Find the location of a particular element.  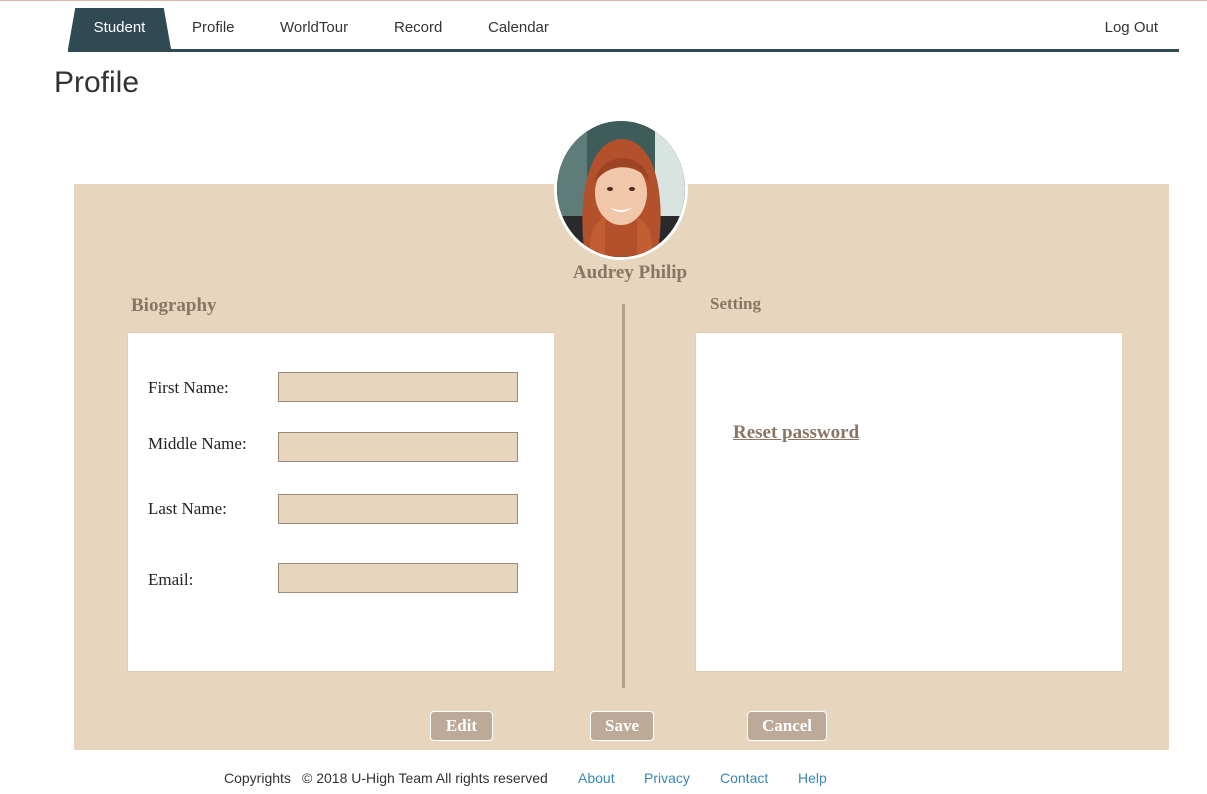

section-divider is located at coordinates (623, 496).